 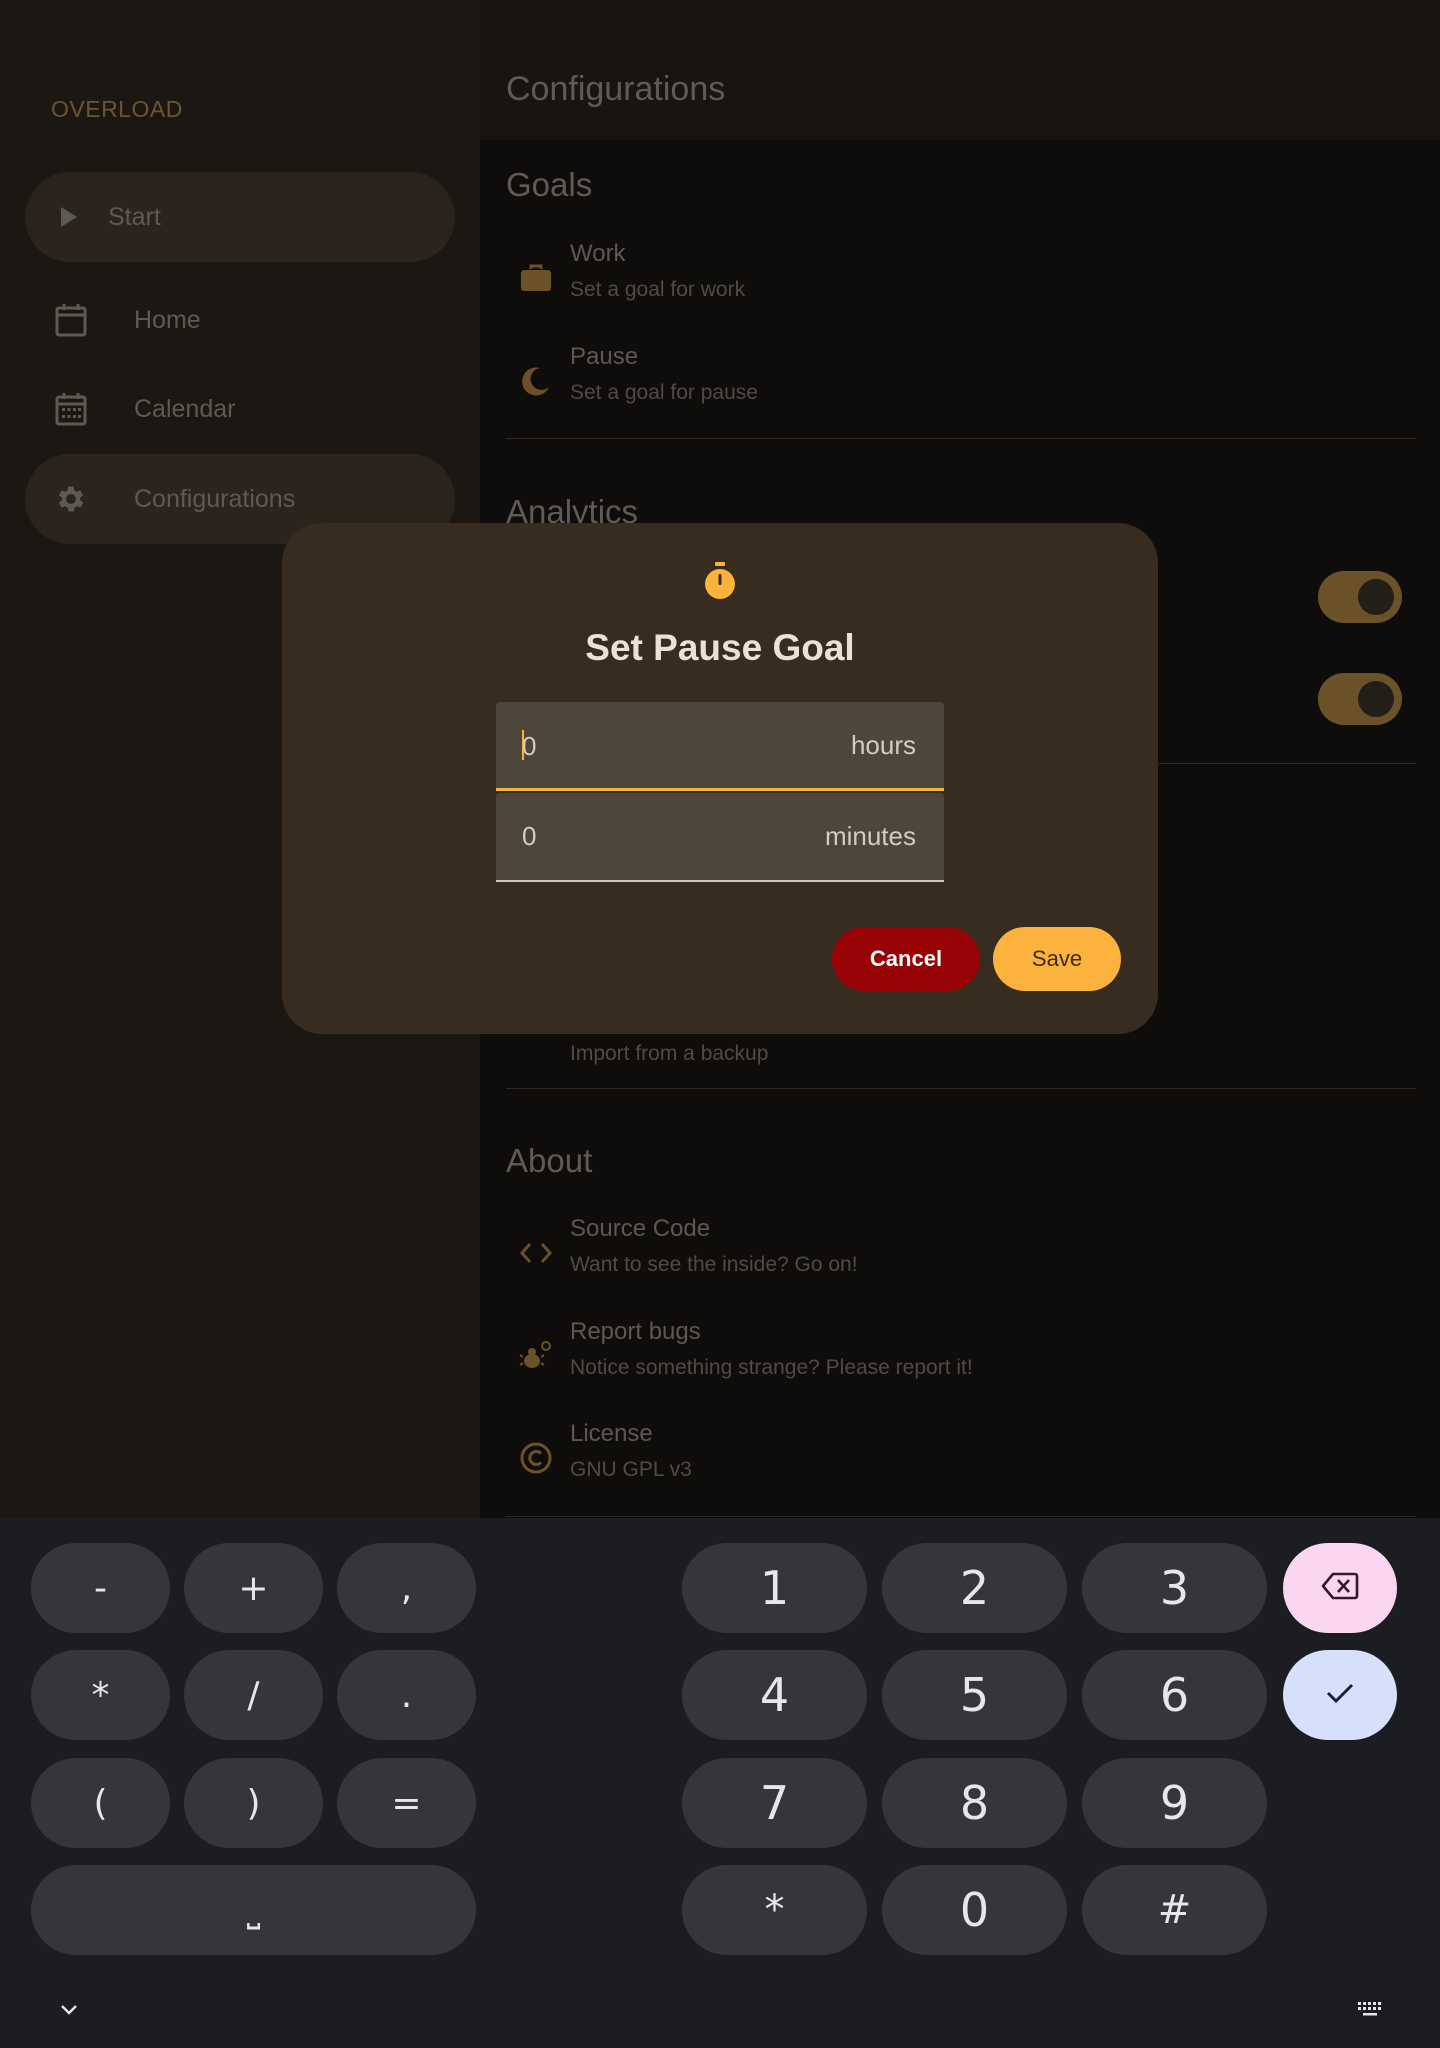 I want to click on play-icon, so click(x=69, y=217).